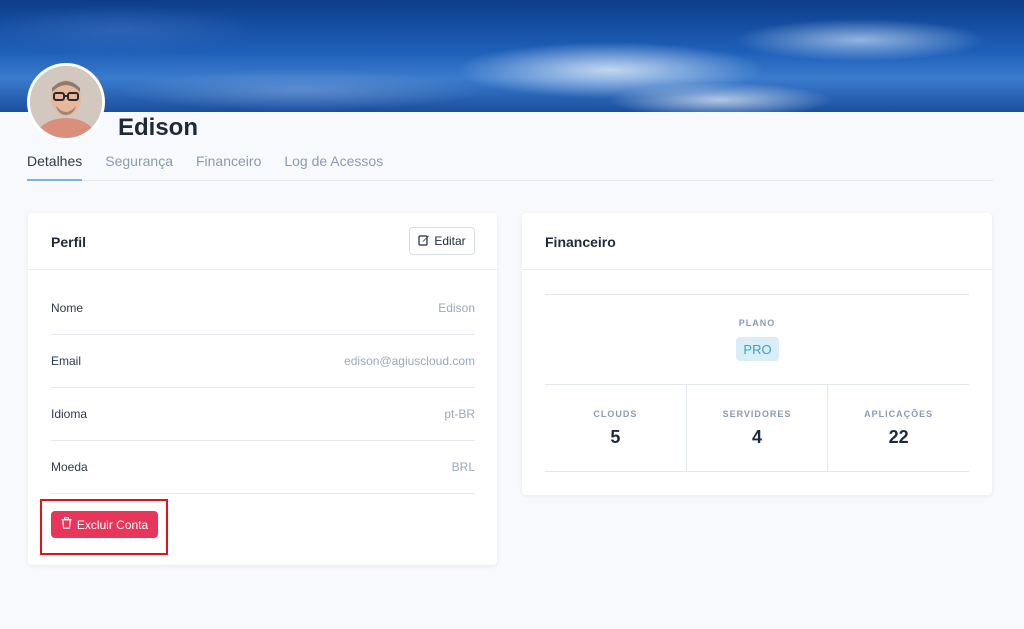  Describe the element at coordinates (139, 164) in the screenshot. I see `tab-seguranca: Segurança` at that location.